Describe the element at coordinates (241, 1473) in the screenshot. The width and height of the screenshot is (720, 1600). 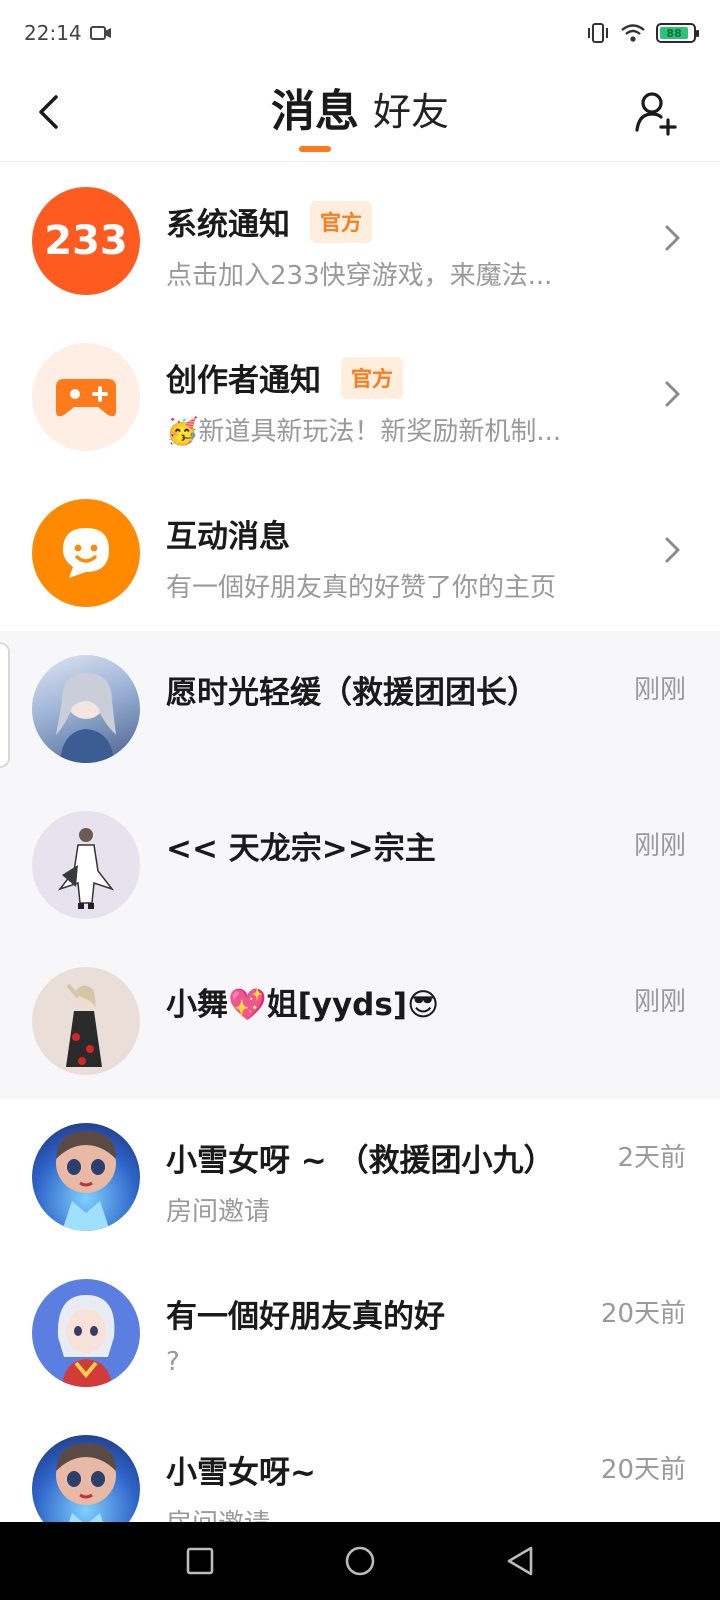
I see `chat-name: 小雪女呀~` at that location.